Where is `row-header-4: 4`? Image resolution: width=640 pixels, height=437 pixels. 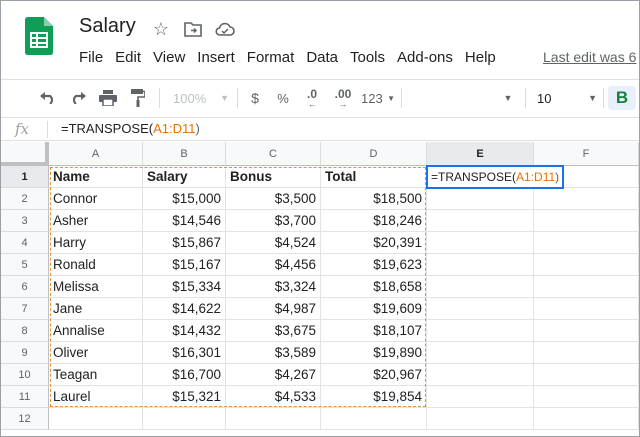
row-header-4: 4 is located at coordinates (25, 243).